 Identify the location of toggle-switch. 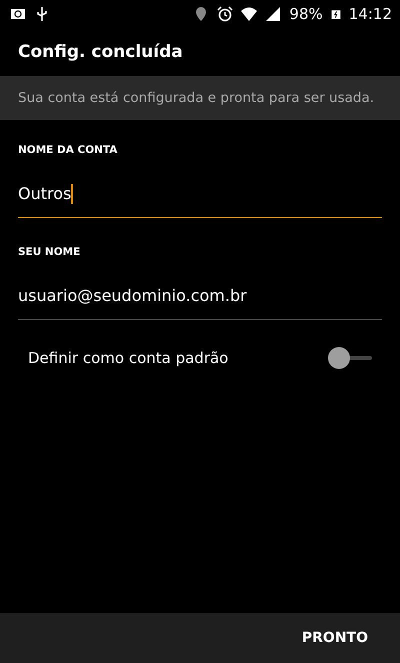
(350, 358).